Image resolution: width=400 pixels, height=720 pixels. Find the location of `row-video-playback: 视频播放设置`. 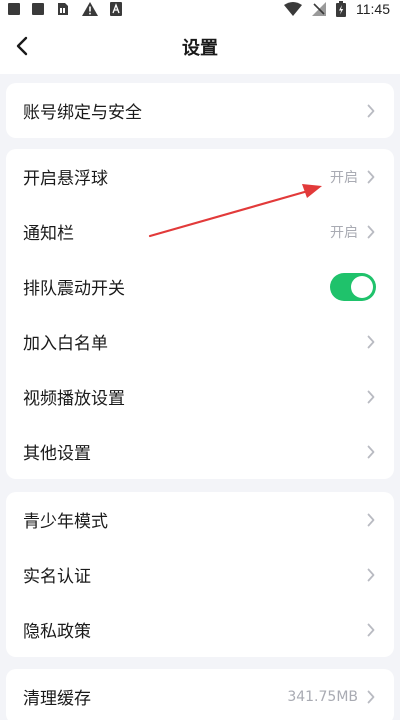

row-video-playback: 视频播放设置 is located at coordinates (200, 396).